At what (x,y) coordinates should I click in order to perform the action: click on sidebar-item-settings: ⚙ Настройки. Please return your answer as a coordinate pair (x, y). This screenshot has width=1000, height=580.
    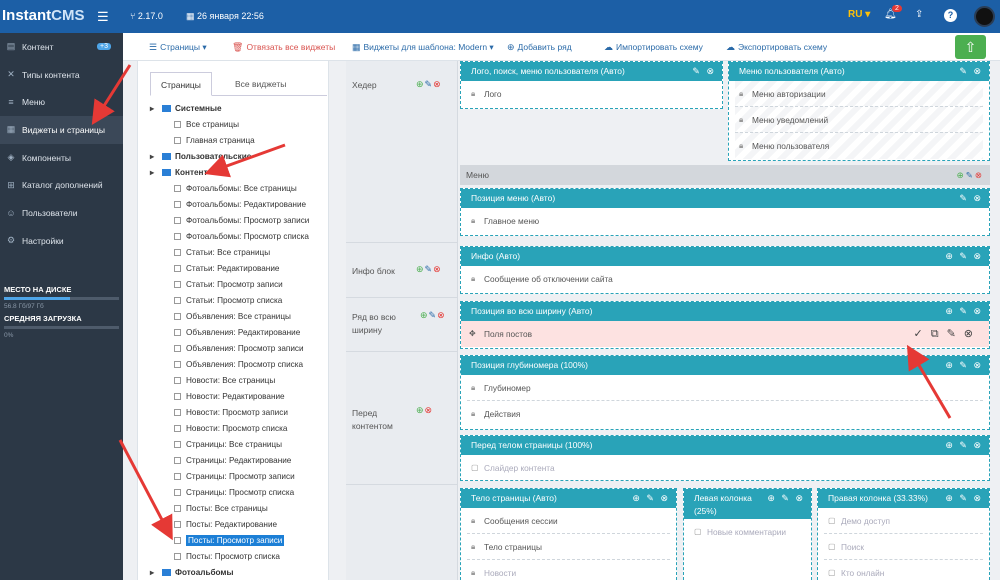
    Looking at the image, I should click on (61, 241).